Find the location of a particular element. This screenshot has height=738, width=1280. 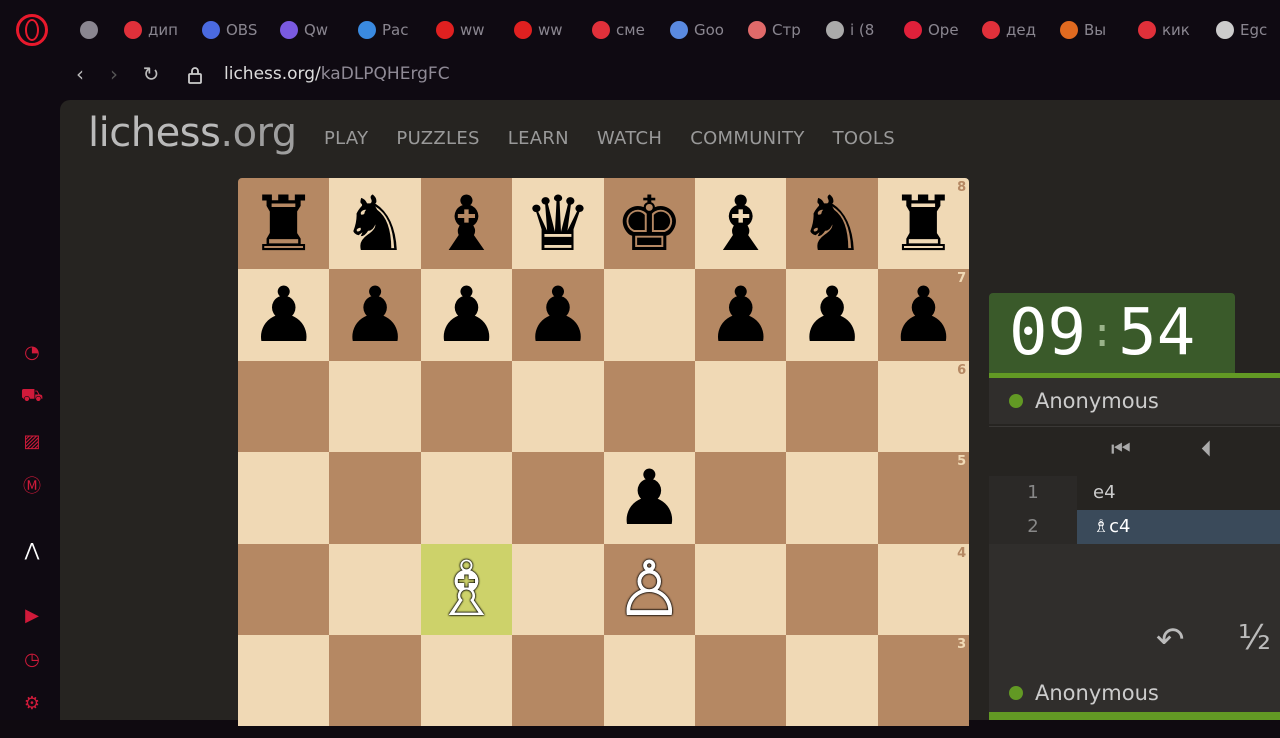

square-d4 is located at coordinates (558, 589).